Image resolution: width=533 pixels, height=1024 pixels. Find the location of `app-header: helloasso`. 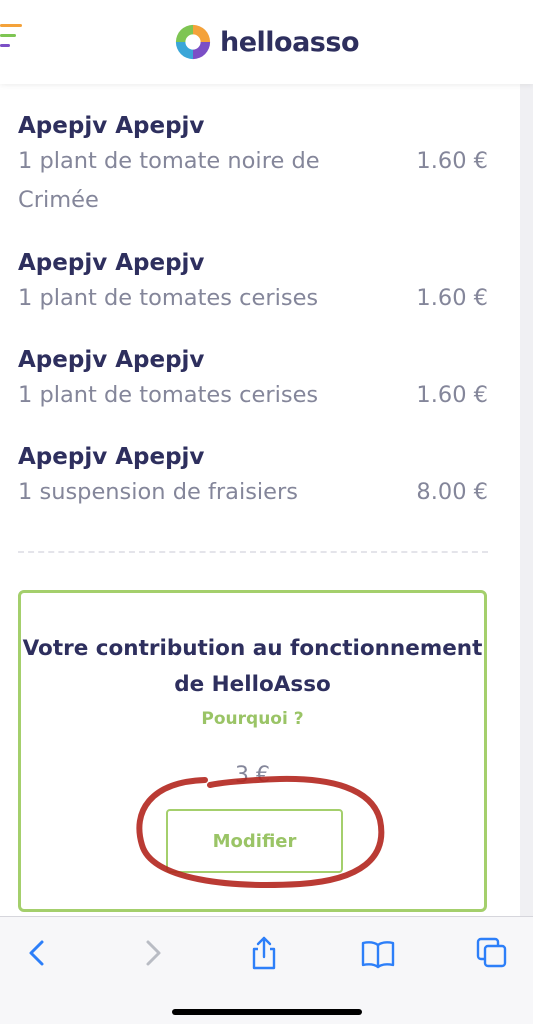

app-header: helloasso is located at coordinates (266, 42).